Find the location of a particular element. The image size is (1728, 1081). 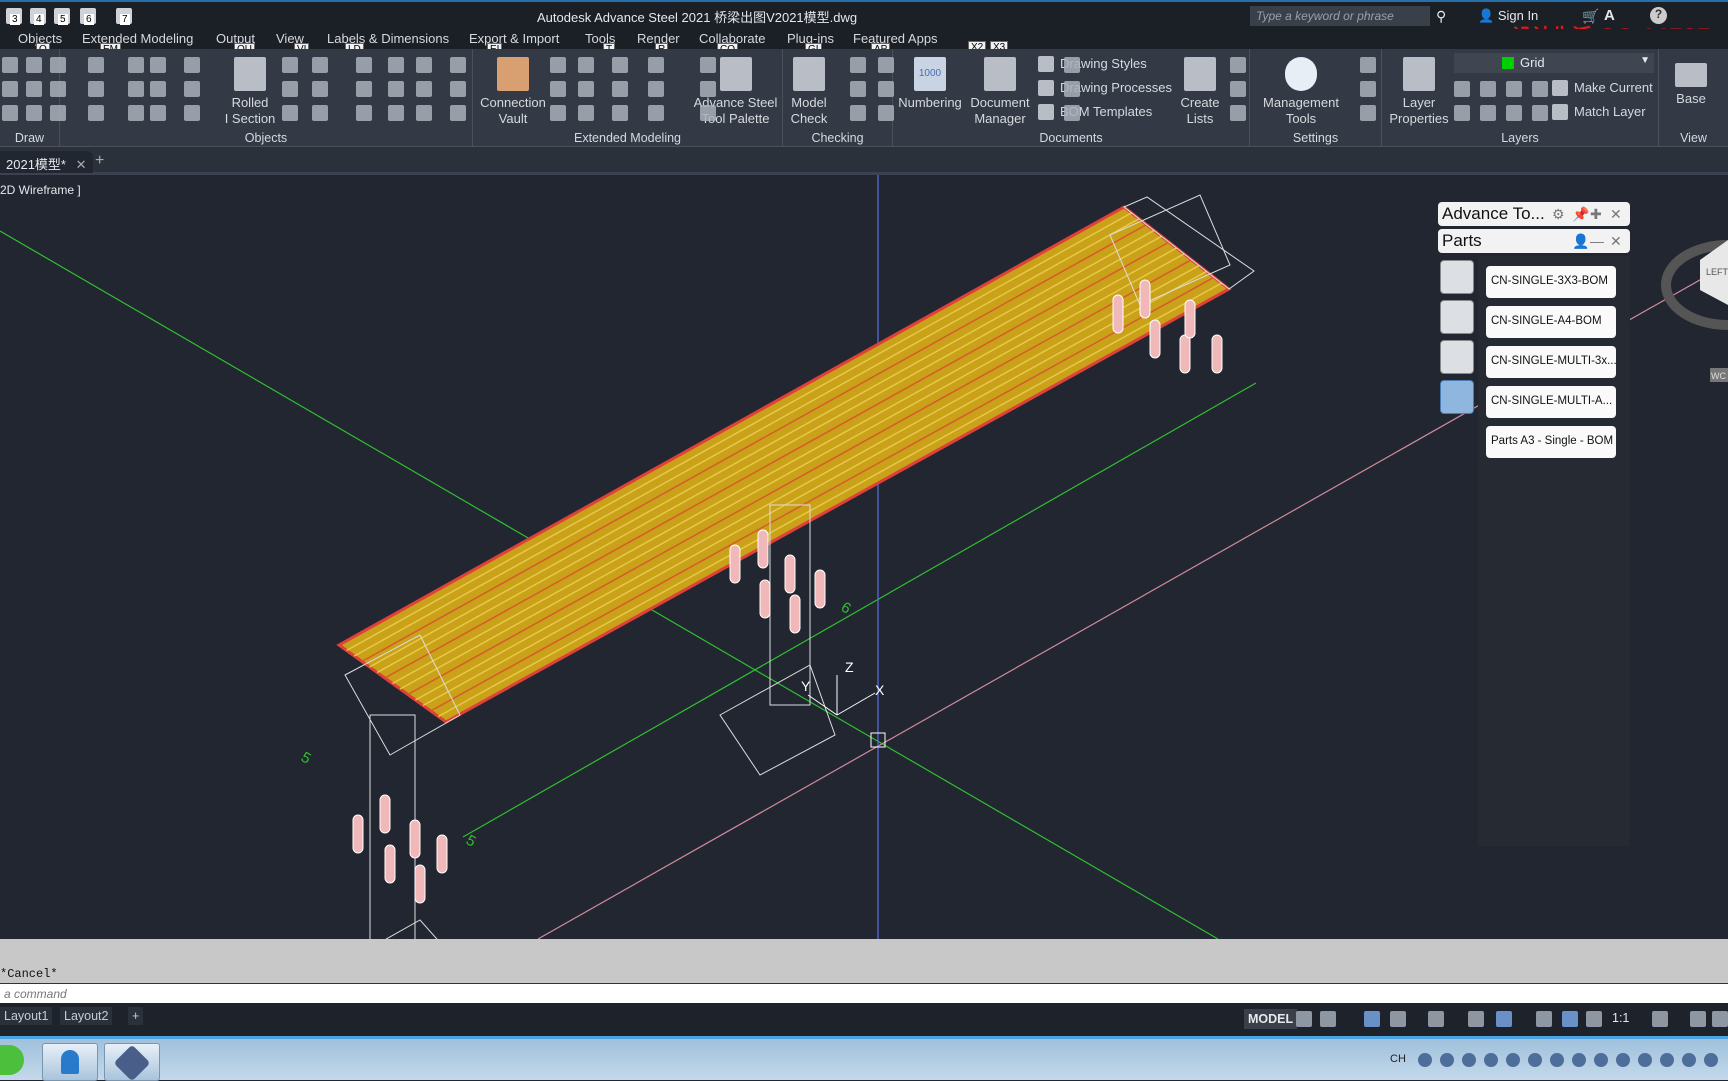

palette-section-header: Parts 👤 — ✕ is located at coordinates (1534, 241).